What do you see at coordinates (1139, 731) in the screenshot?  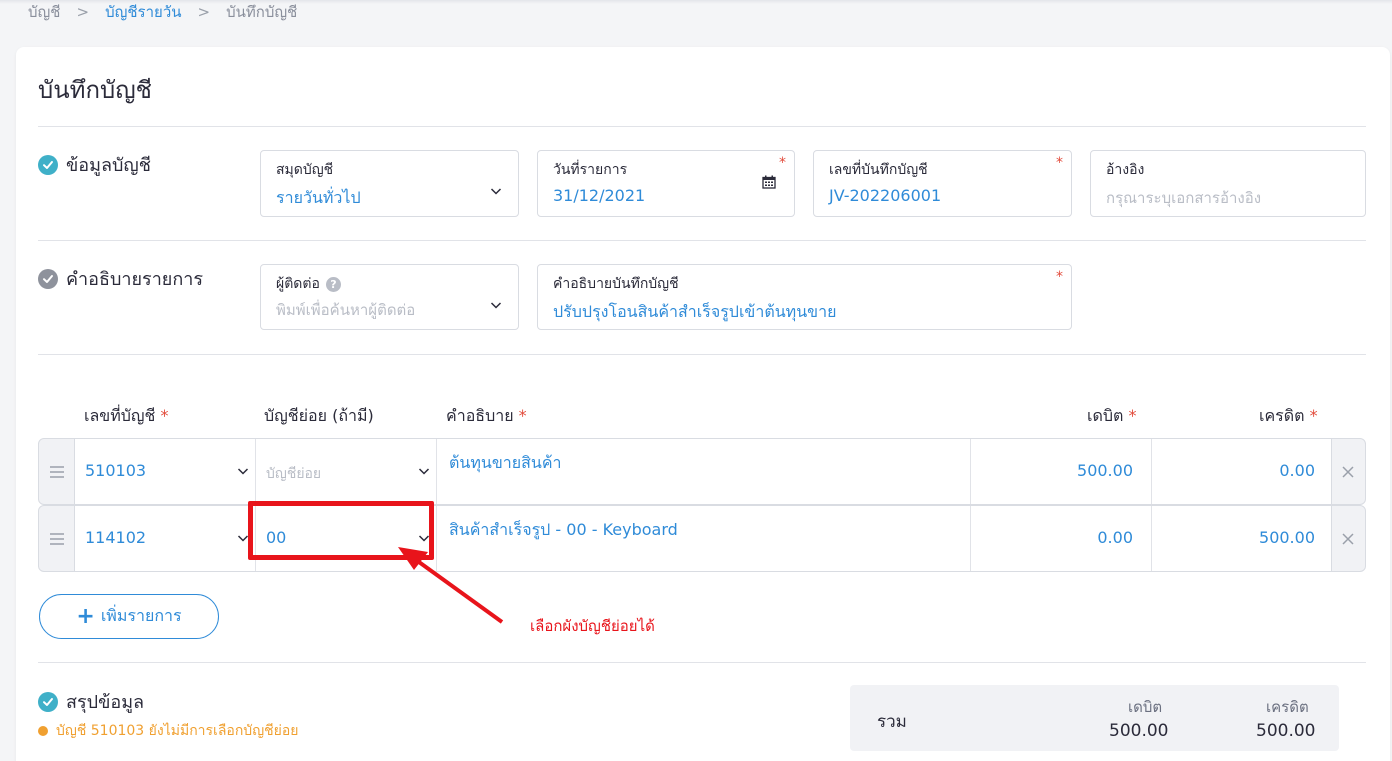 I see `total-debit-value: 500.00` at bounding box center [1139, 731].